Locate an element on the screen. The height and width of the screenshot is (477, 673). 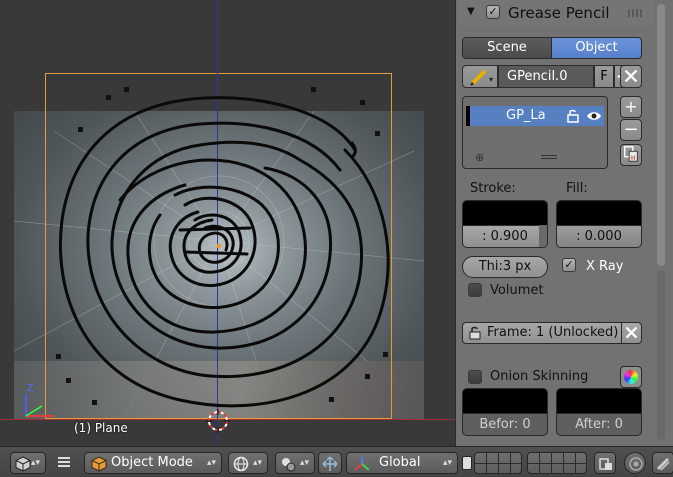
stroke-label: Stroke: is located at coordinates (493, 188).